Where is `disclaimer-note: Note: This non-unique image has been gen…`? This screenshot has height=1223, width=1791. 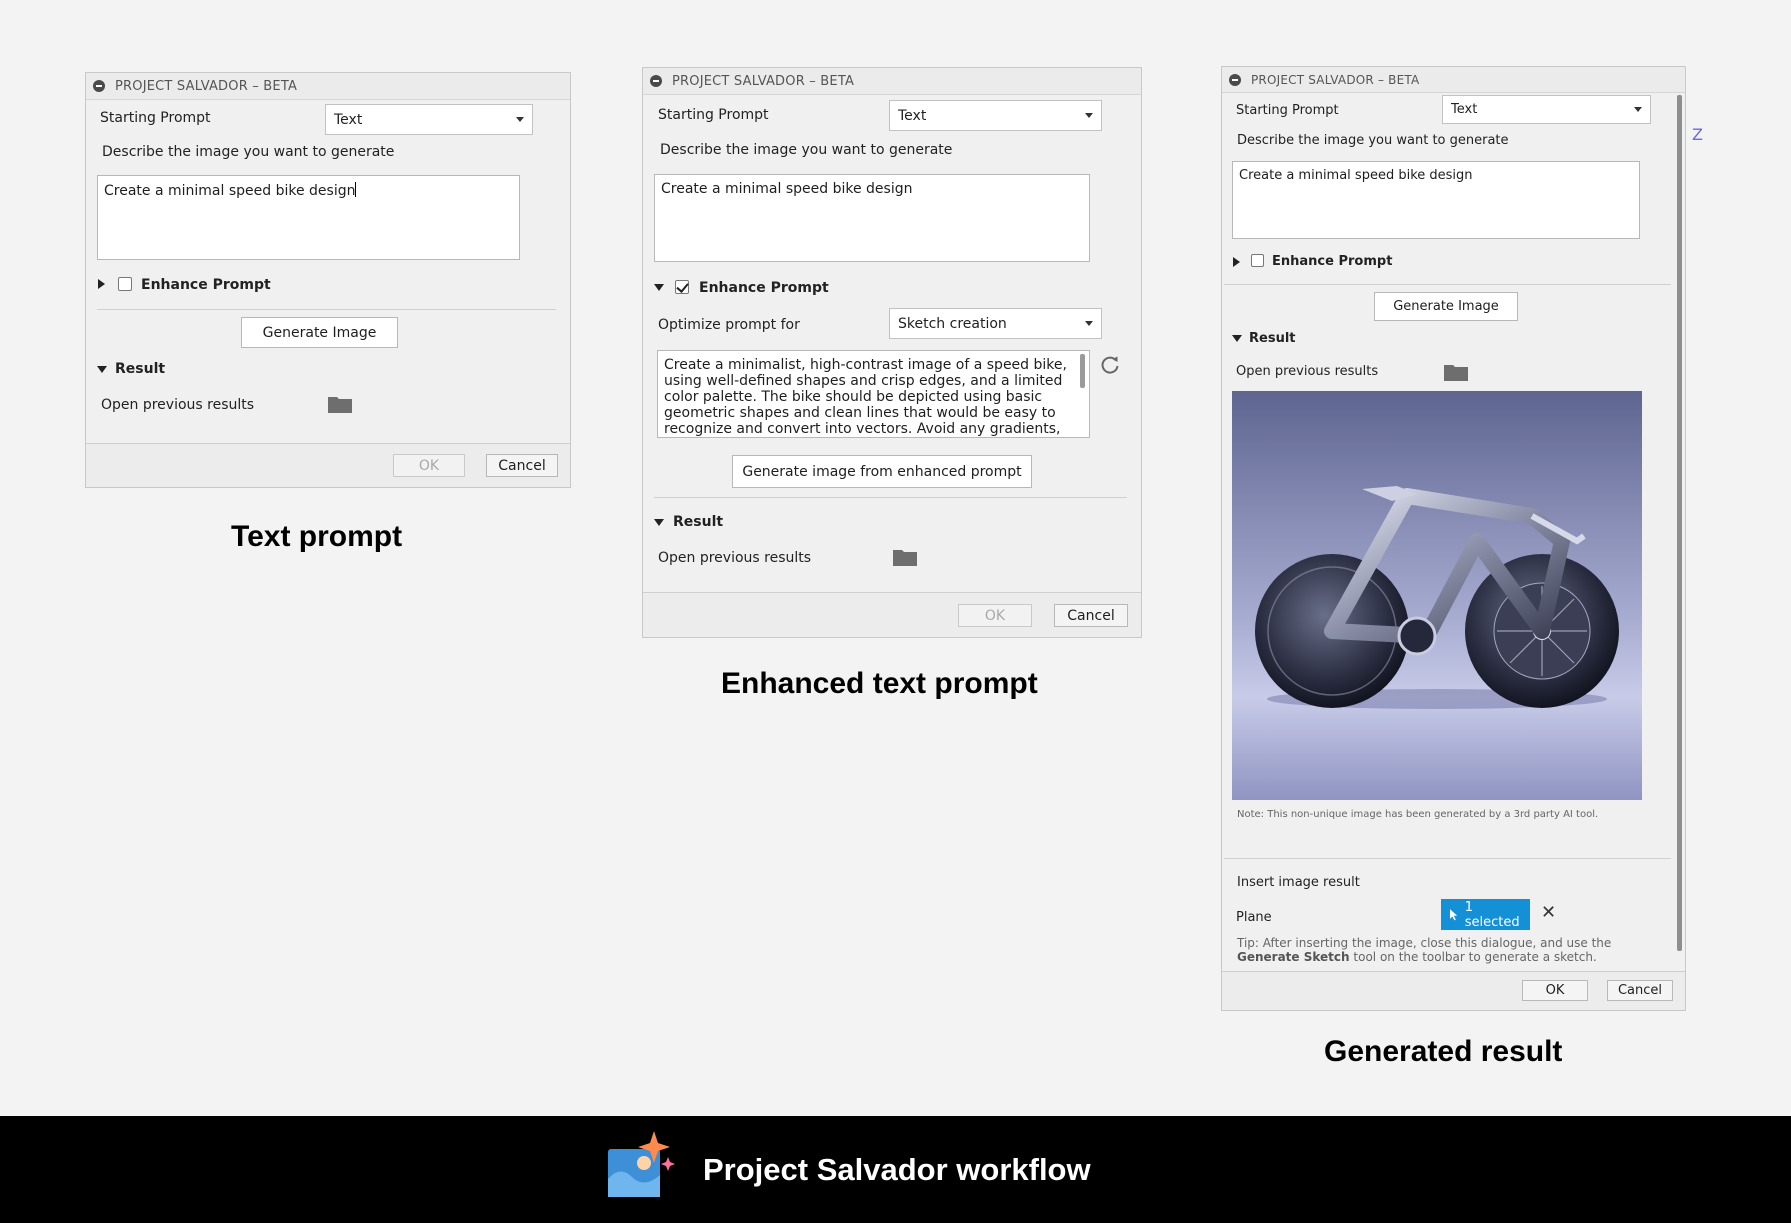
disclaimer-note: Note: This non-unique image has been gen… is located at coordinates (1418, 814).